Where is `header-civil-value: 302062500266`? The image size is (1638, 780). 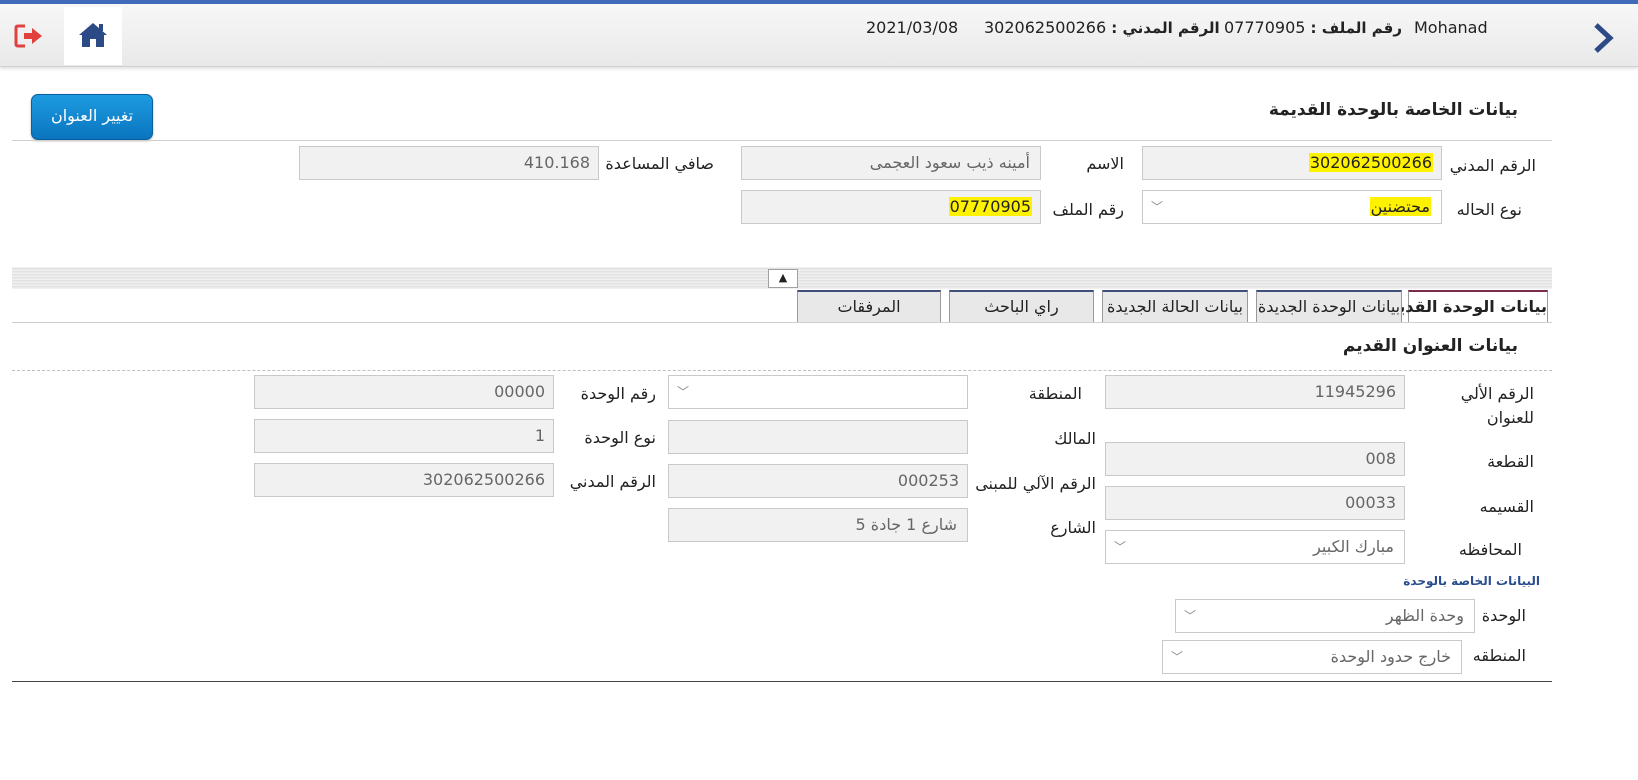 header-civil-value: 302062500266 is located at coordinates (1045, 27).